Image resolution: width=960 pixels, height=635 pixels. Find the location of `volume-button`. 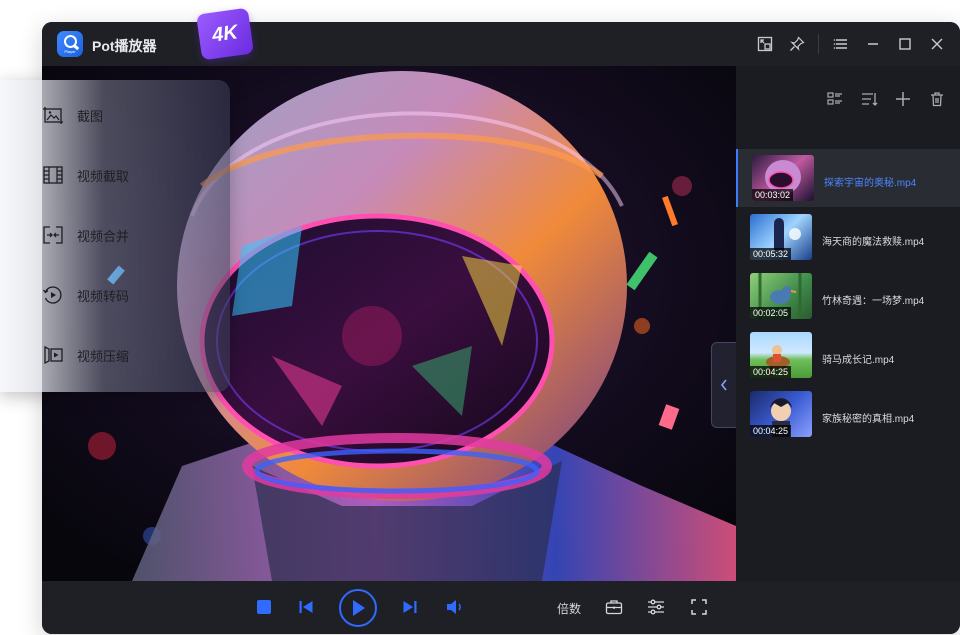

volume-button is located at coordinates (455, 607).